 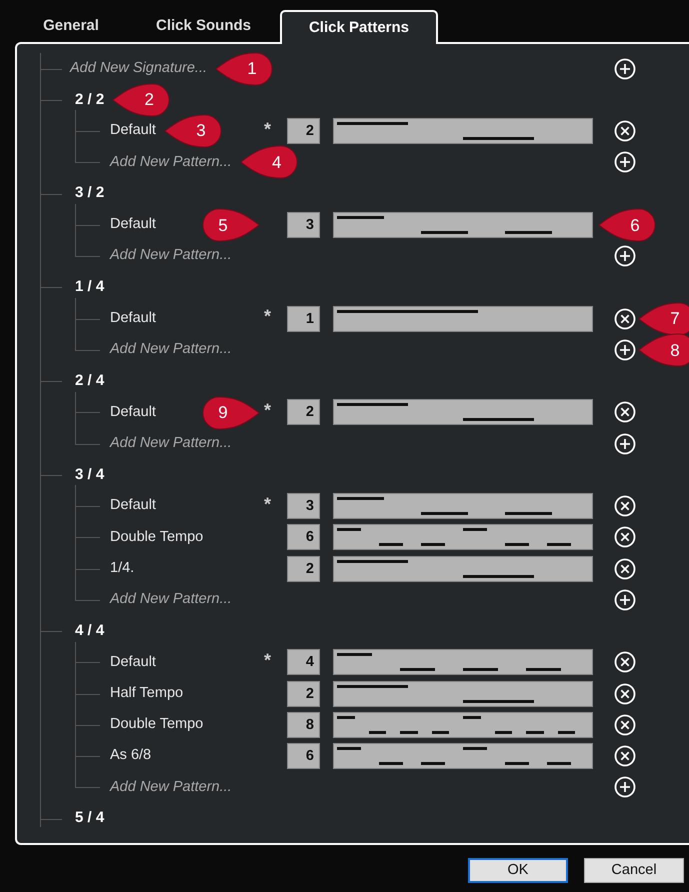 What do you see at coordinates (147, 693) in the screenshot?
I see `pattern-item: Half Tempo` at bounding box center [147, 693].